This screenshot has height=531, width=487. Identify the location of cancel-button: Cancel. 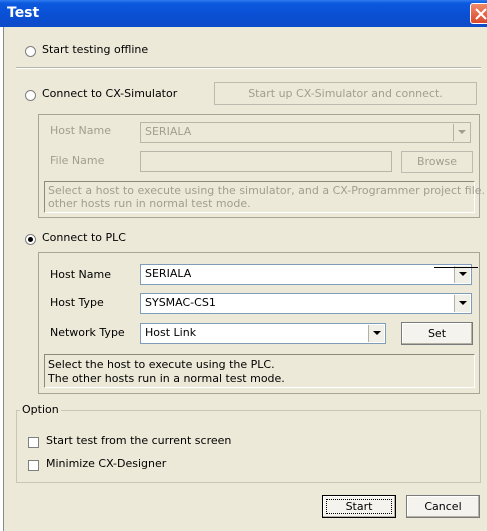
(443, 506).